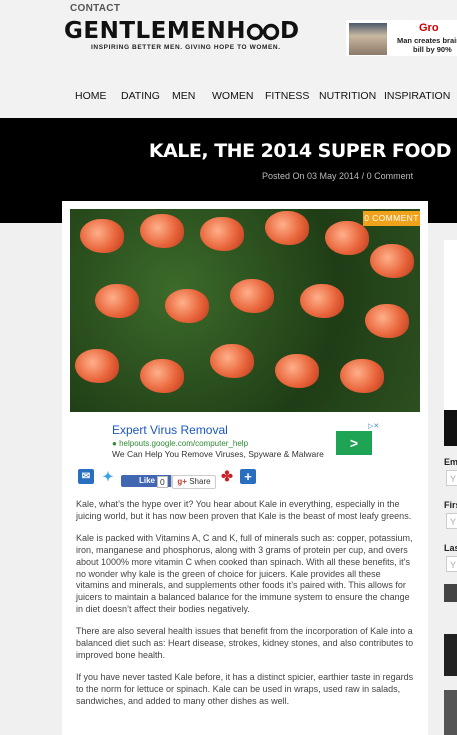  I want to click on ad-url: ● helpouts.google.com/computer_help, so click(180, 443).